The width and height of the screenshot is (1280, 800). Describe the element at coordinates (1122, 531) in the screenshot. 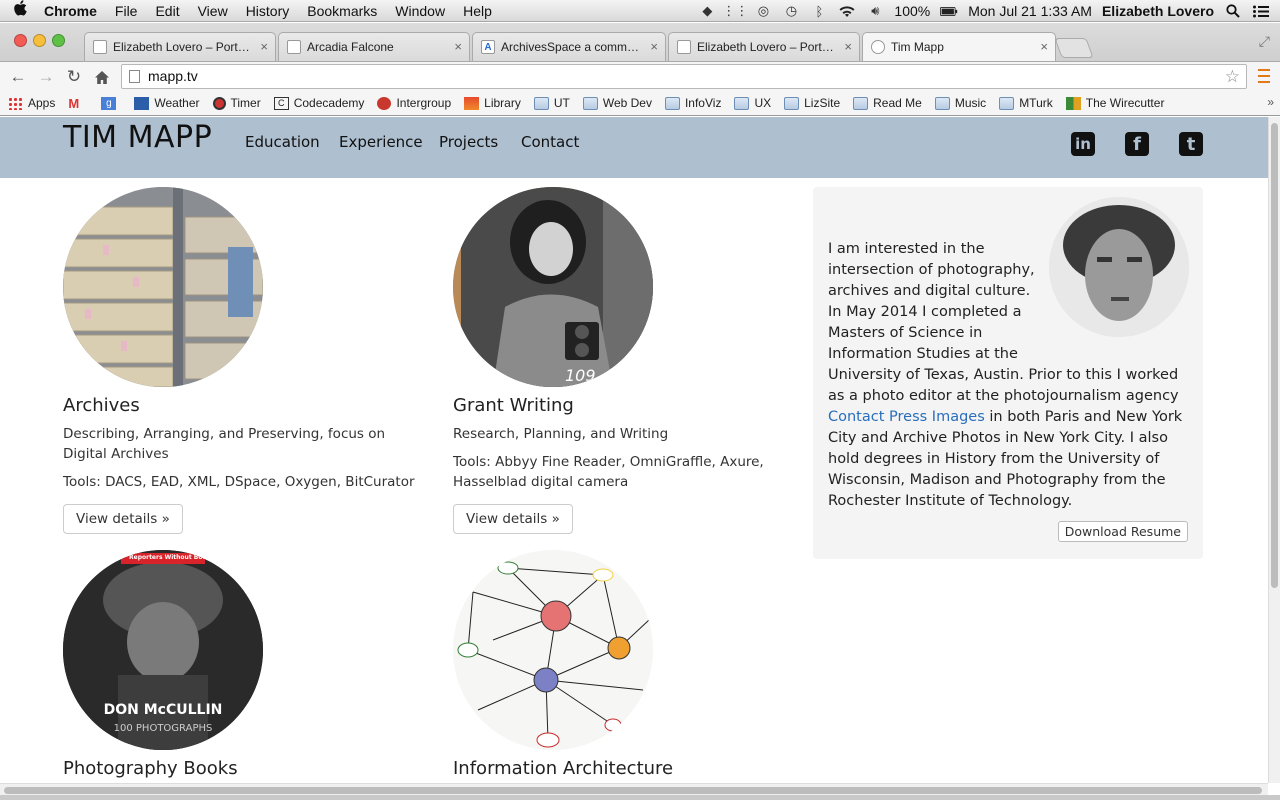

I see `download-resume-button: Download Resume` at that location.